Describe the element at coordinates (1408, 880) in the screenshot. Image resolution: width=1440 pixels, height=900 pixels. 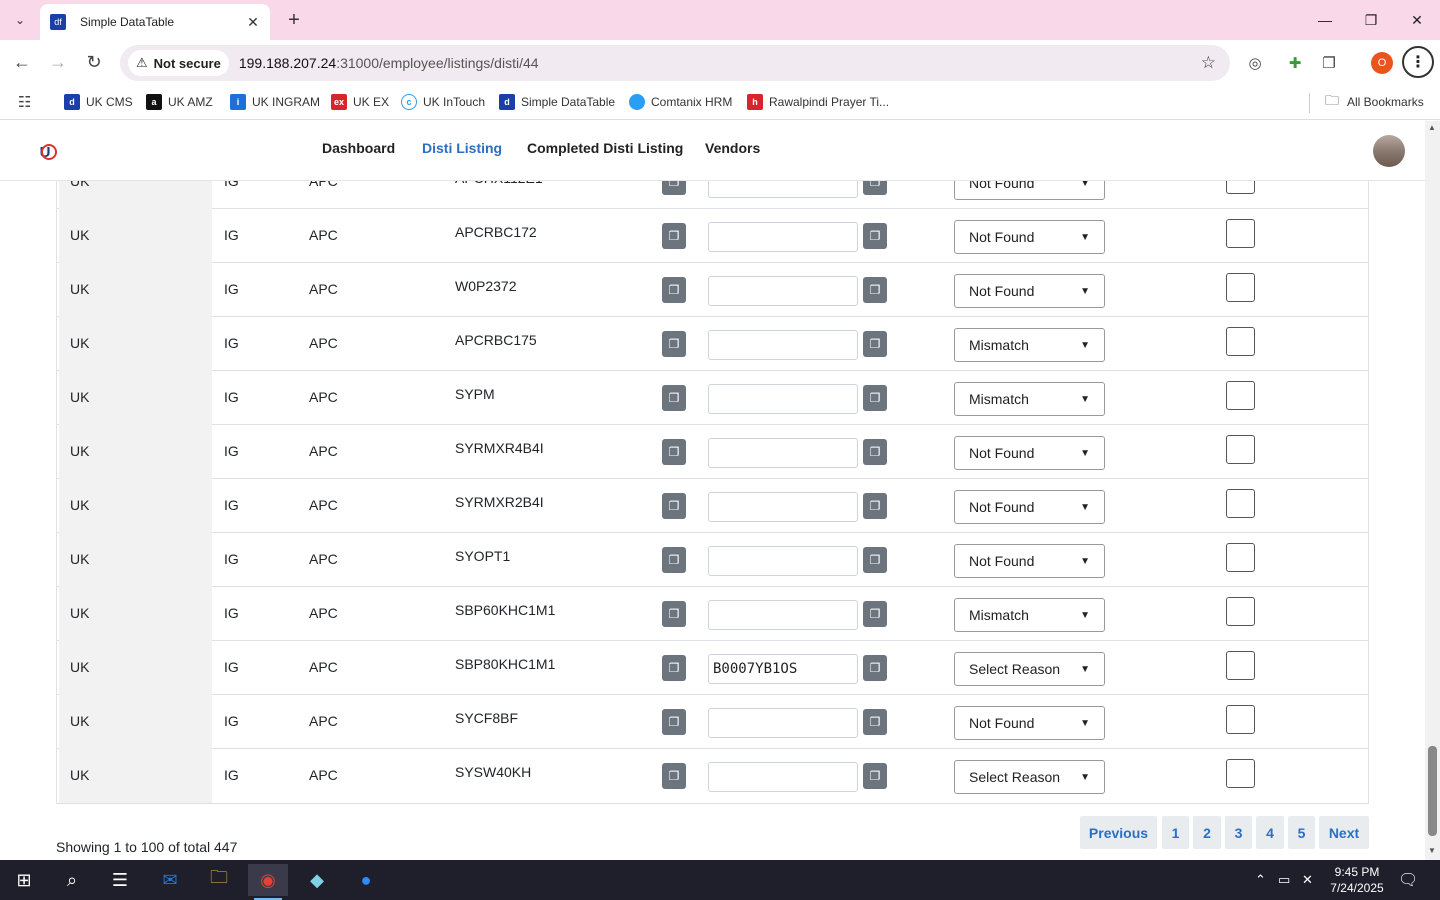
I see `notifications-icon: 🗨` at that location.